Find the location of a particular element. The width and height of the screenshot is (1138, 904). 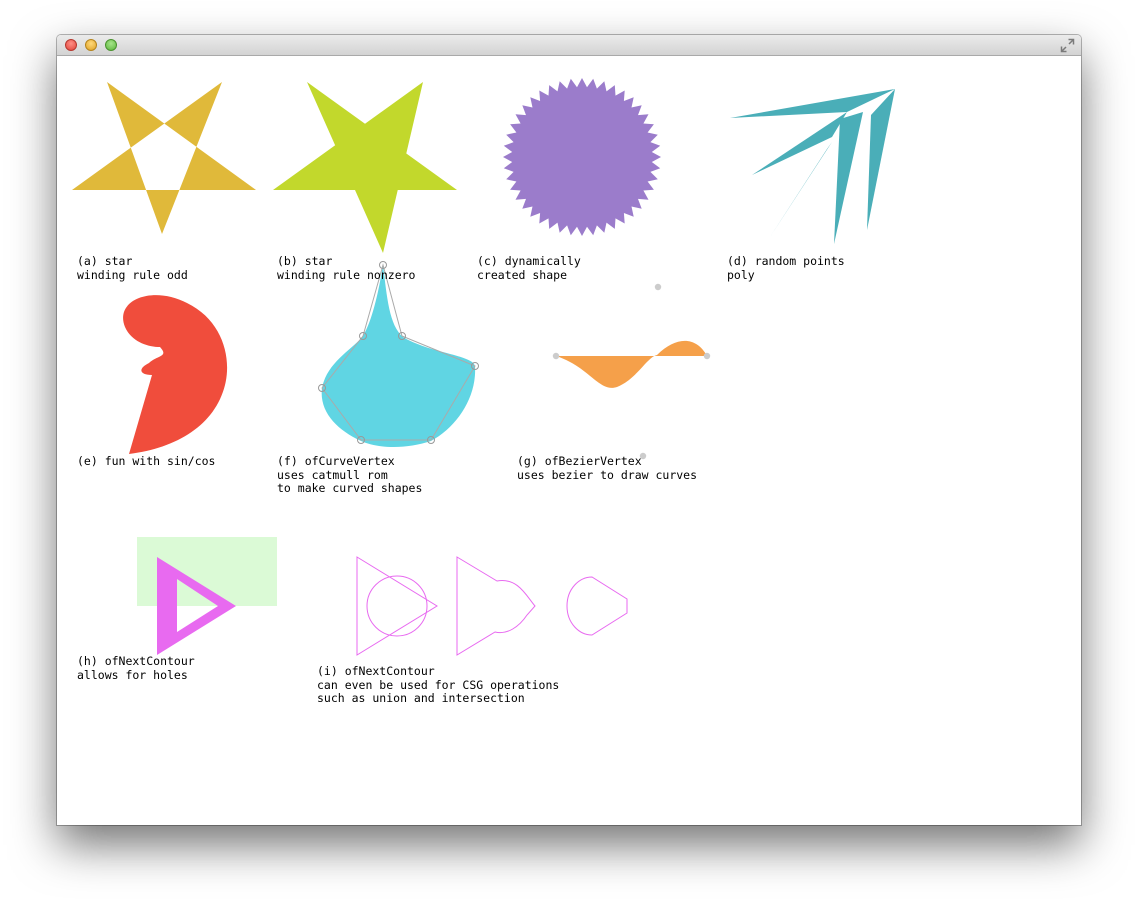

star-nonzero-shape is located at coordinates (365, 167).